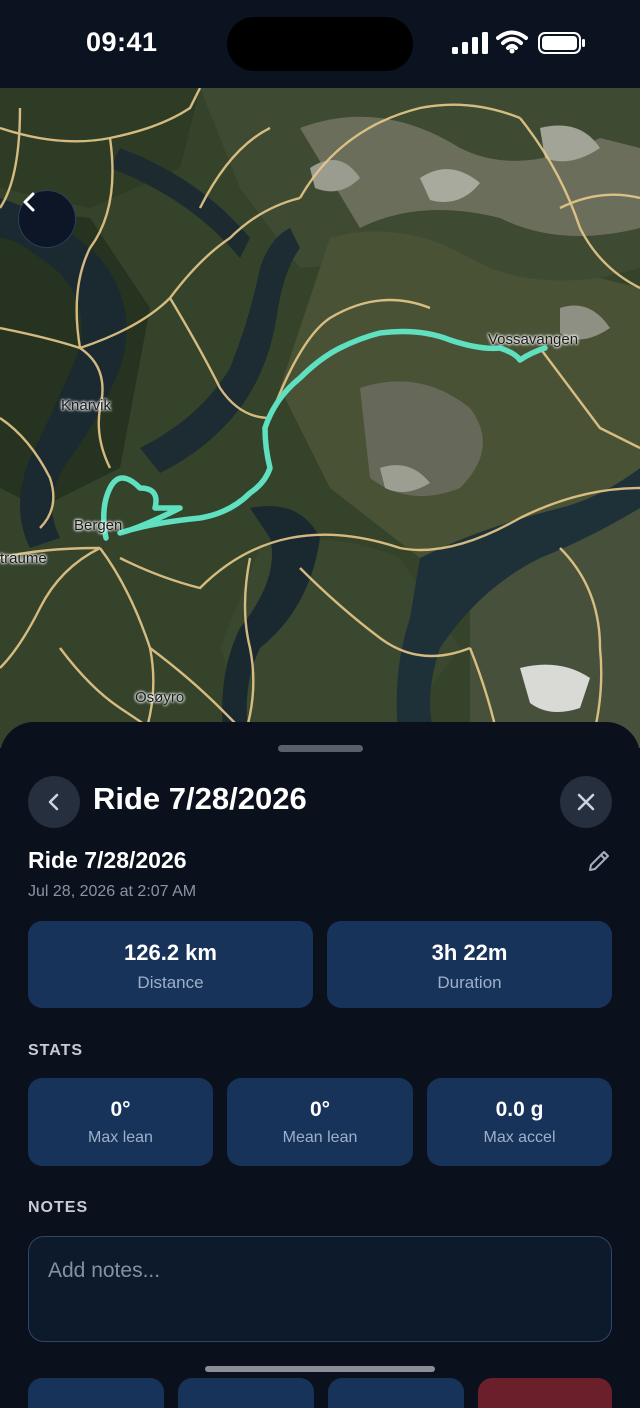 This screenshot has height=1408, width=640. I want to click on delete-button, so click(545, 1393).